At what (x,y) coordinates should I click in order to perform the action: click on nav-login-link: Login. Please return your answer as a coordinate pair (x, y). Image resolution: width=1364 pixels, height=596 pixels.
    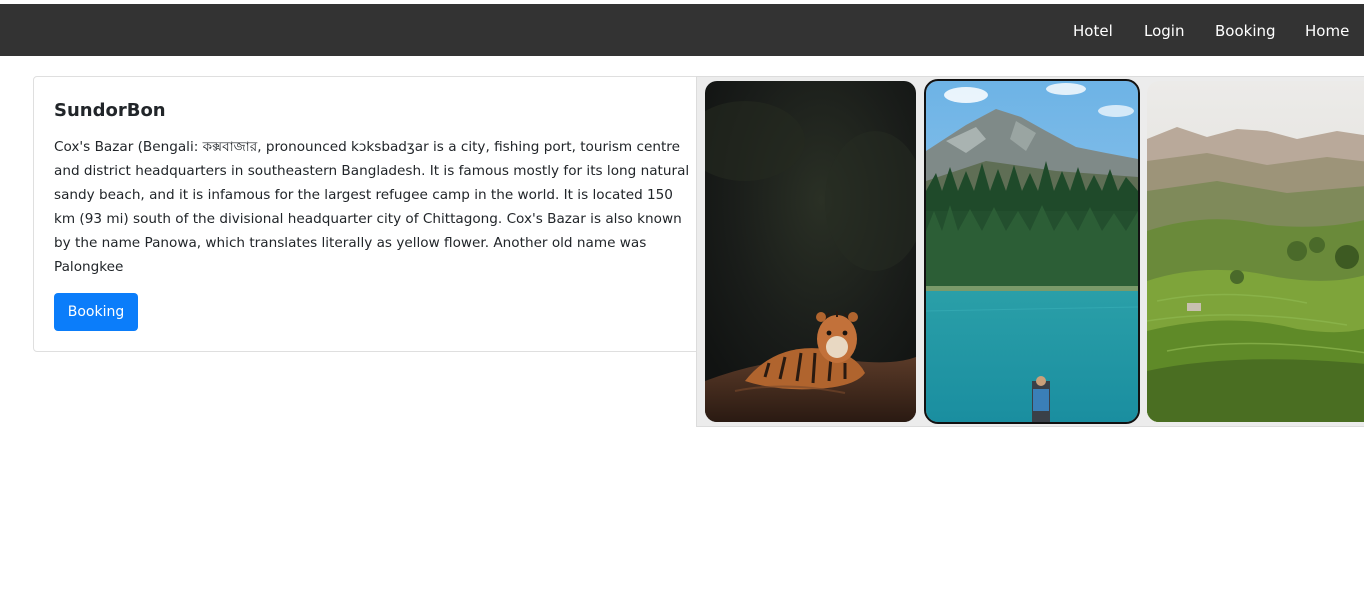
    Looking at the image, I should click on (1164, 31).